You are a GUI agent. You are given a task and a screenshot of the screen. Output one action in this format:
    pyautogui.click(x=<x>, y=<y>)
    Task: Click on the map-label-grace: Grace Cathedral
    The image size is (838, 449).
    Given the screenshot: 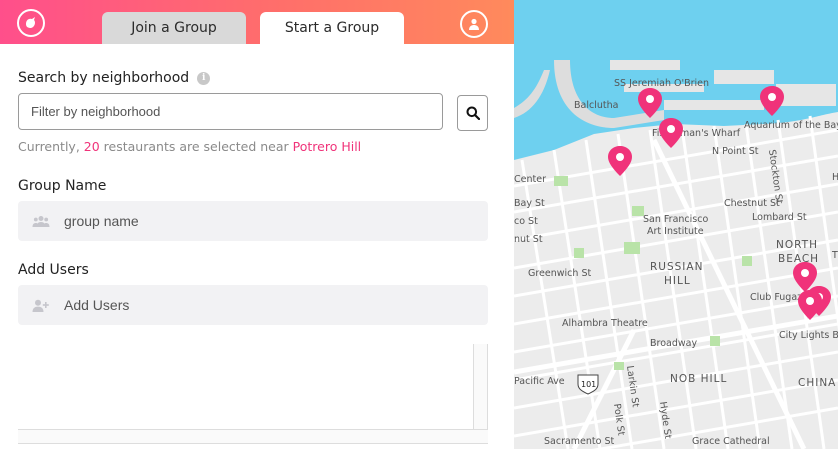 What is the action you would take?
    pyautogui.click(x=731, y=441)
    